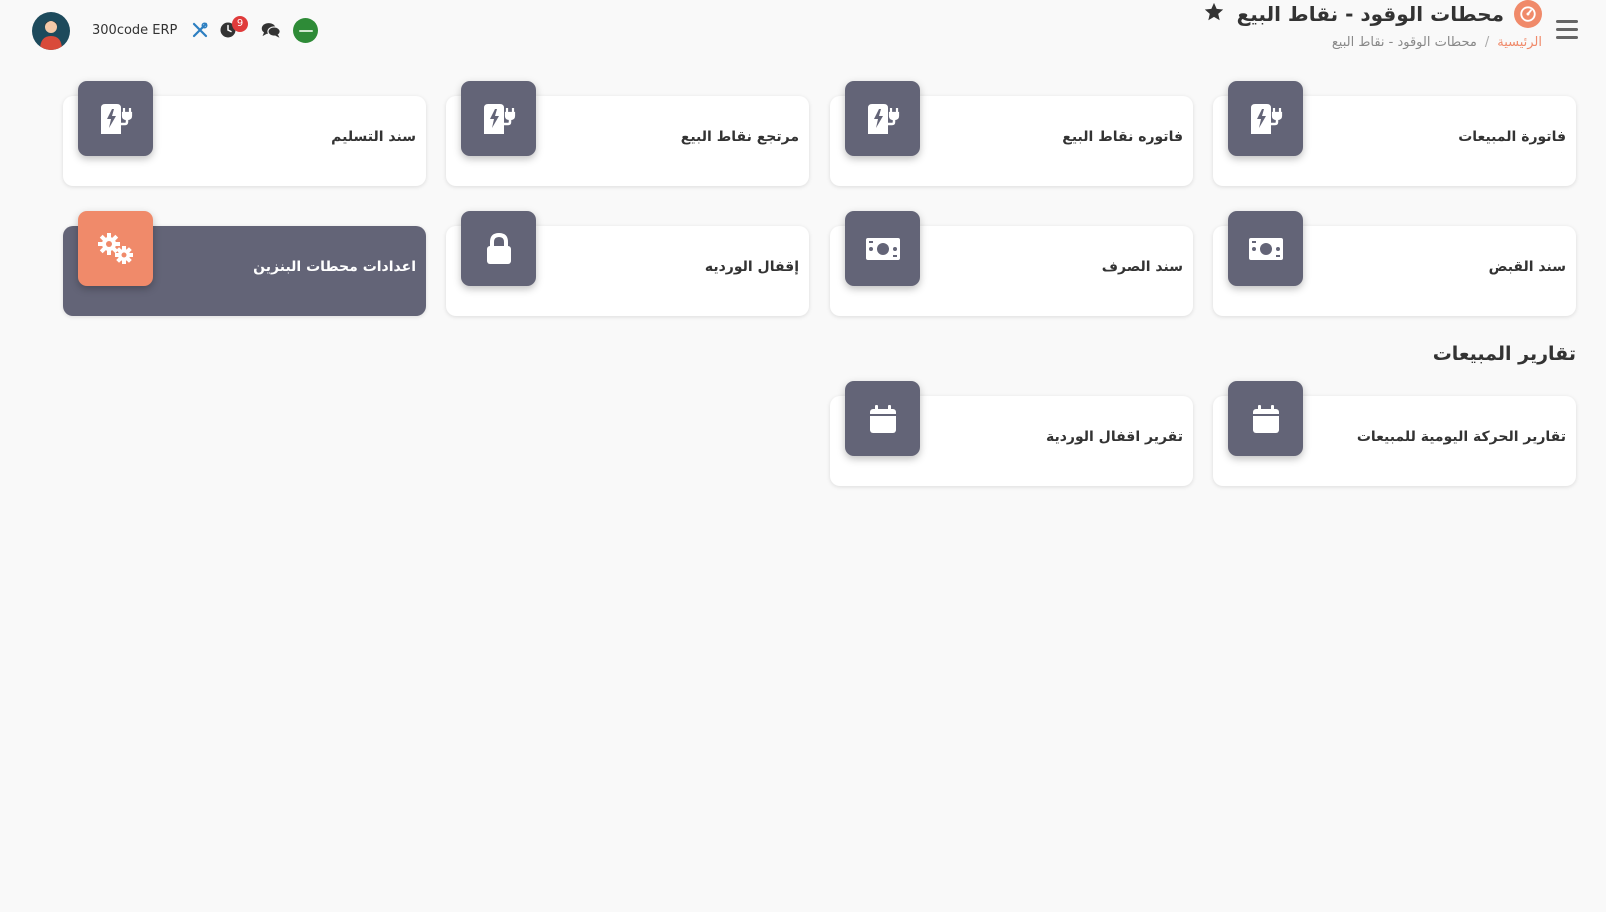 The image size is (1606, 912). Describe the element at coordinates (373, 137) in the screenshot. I see `module-card-label: سند التسليم` at that location.